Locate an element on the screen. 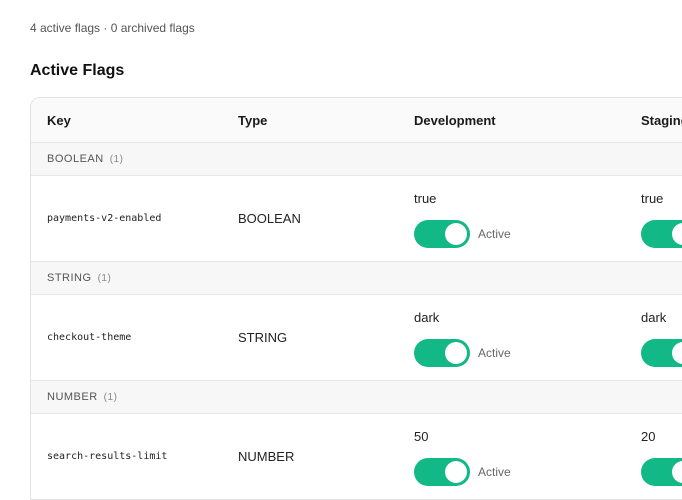  group-row-boolean: BOOLEAN (1) is located at coordinates (356, 159).